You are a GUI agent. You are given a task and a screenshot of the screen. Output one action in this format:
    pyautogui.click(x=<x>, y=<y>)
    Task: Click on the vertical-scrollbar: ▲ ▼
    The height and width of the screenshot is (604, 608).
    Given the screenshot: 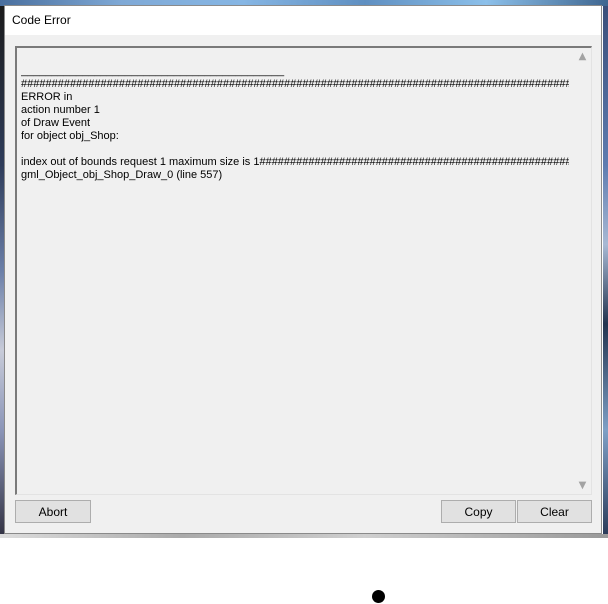 What is the action you would take?
    pyautogui.click(x=582, y=271)
    